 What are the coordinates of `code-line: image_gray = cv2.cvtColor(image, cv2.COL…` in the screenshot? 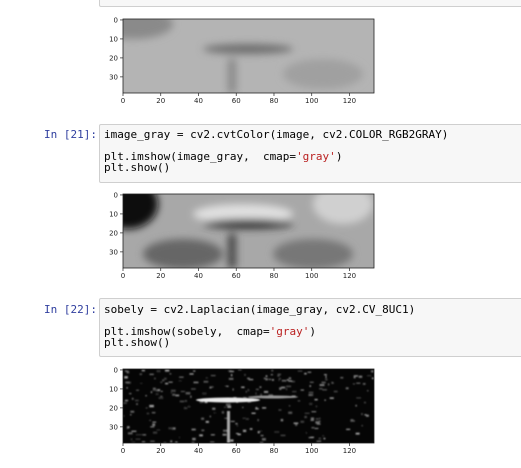 It's located at (276, 134).